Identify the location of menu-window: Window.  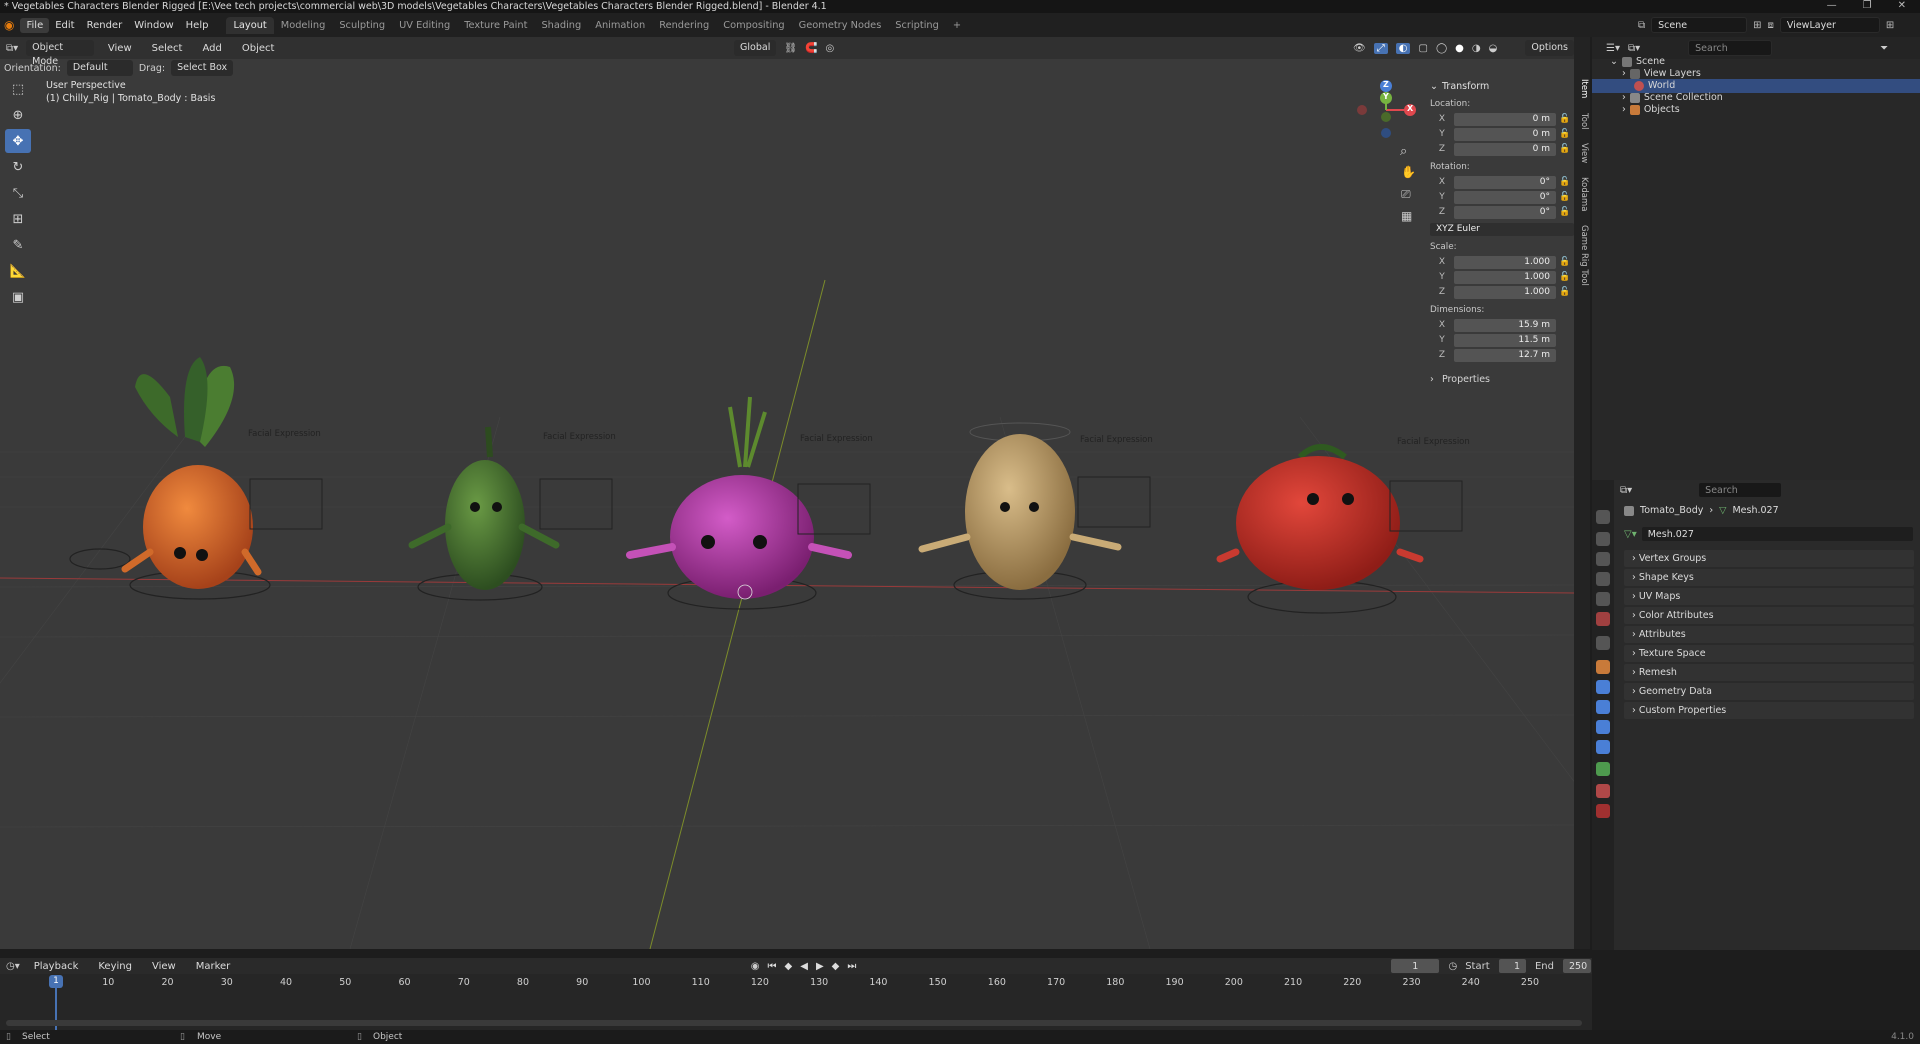
(153, 25).